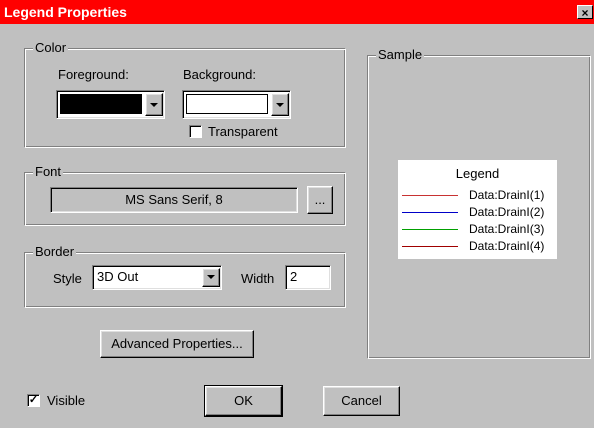 The image size is (594, 428). I want to click on ok-button: OK, so click(243, 401).